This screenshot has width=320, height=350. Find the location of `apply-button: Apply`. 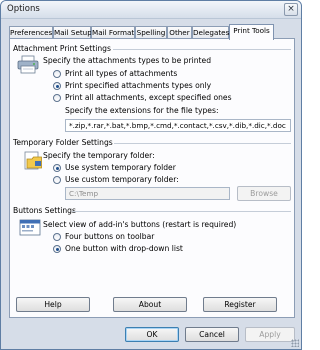

apply-button: Apply is located at coordinates (270, 334).